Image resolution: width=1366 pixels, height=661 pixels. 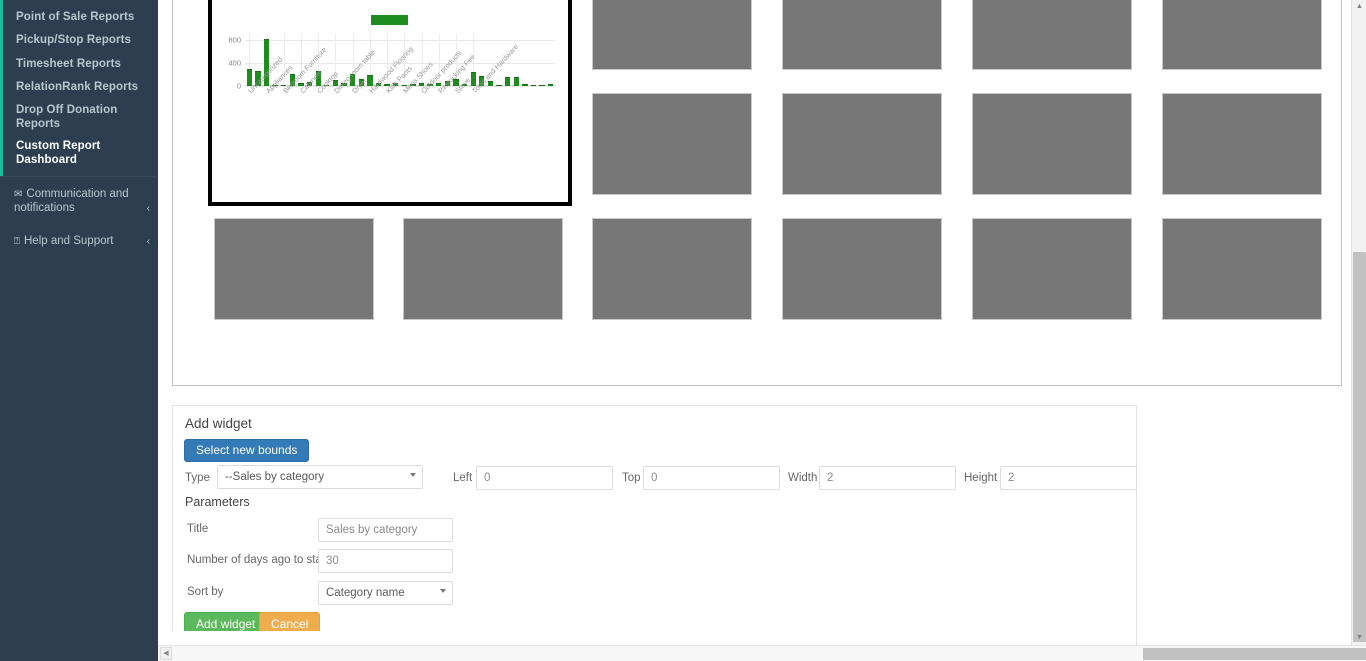 What do you see at coordinates (1, 88) in the screenshot?
I see `sidebar-active-accent` at bounding box center [1, 88].